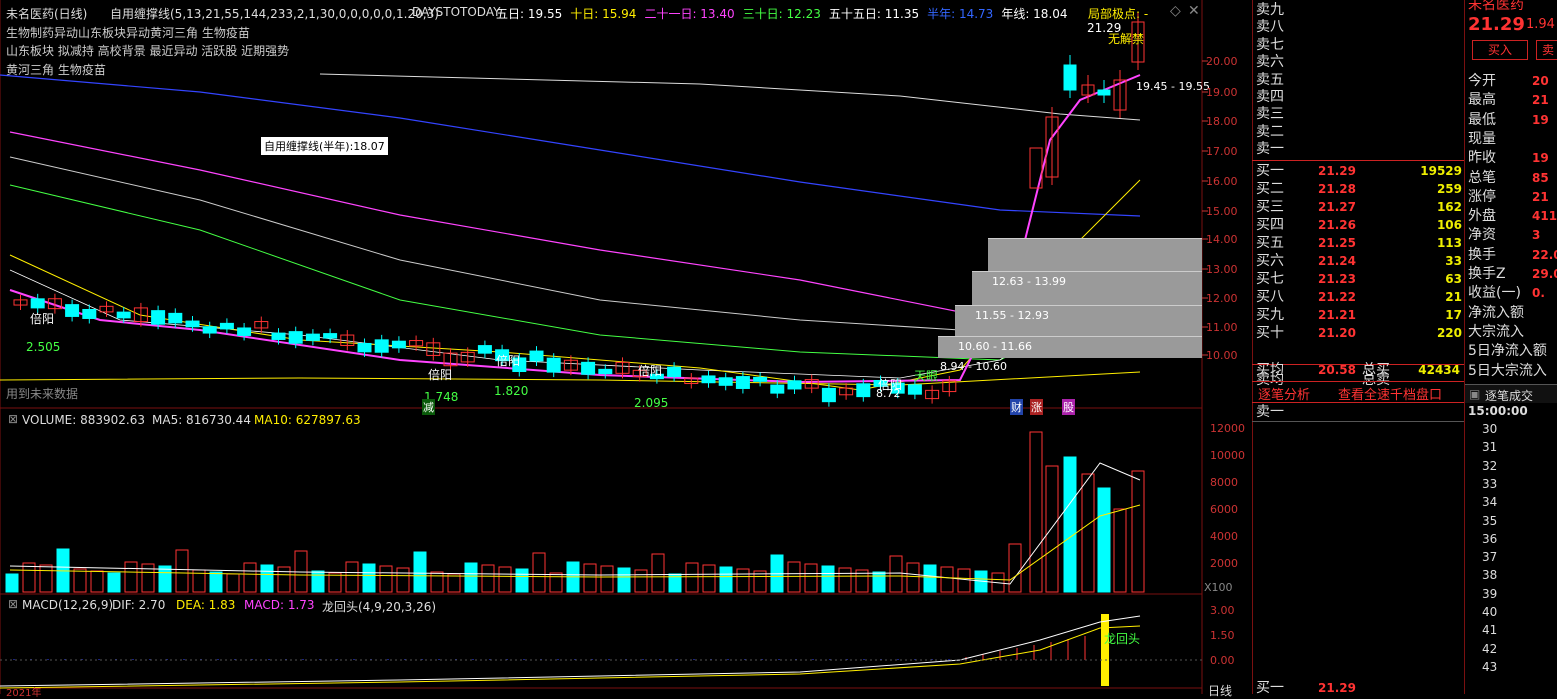 This screenshot has height=699, width=1557. What do you see at coordinates (307, 420) in the screenshot?
I see `volume-ma10-label: MA10: 627897.63` at bounding box center [307, 420].